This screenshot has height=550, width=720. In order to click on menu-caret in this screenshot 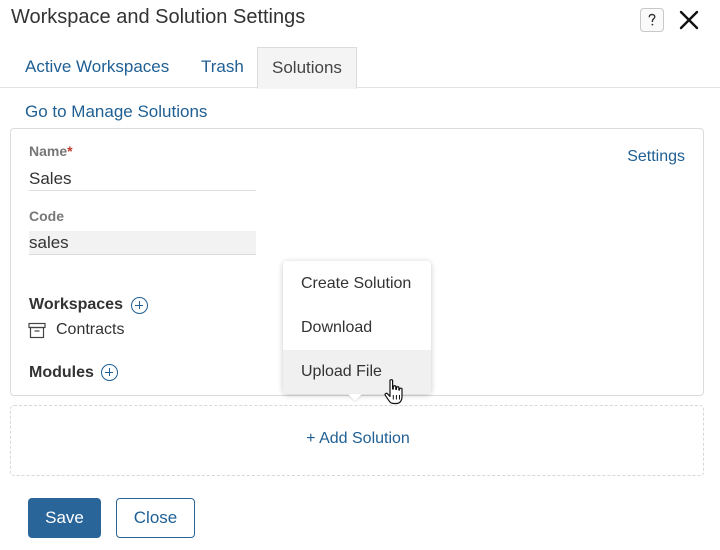, I will do `click(355, 397)`.